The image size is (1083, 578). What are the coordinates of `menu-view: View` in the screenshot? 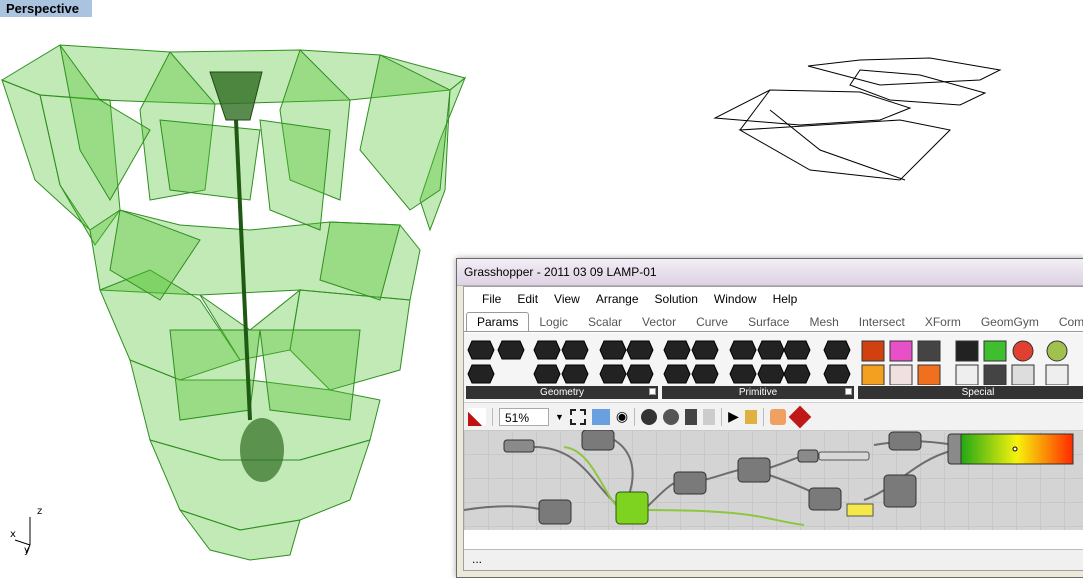 It's located at (567, 299).